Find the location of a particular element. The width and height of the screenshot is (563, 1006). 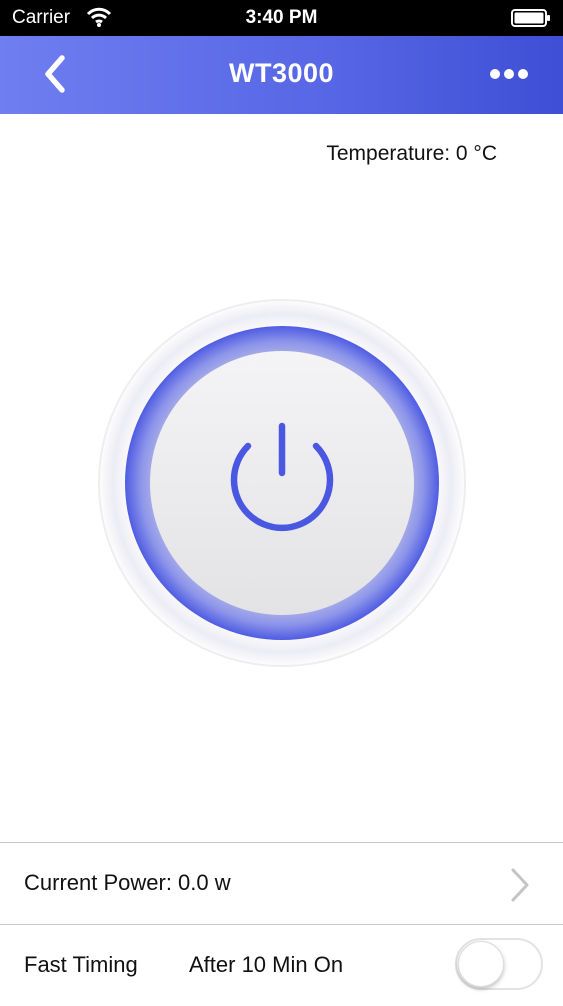

toggle-knob is located at coordinates (481, 964).